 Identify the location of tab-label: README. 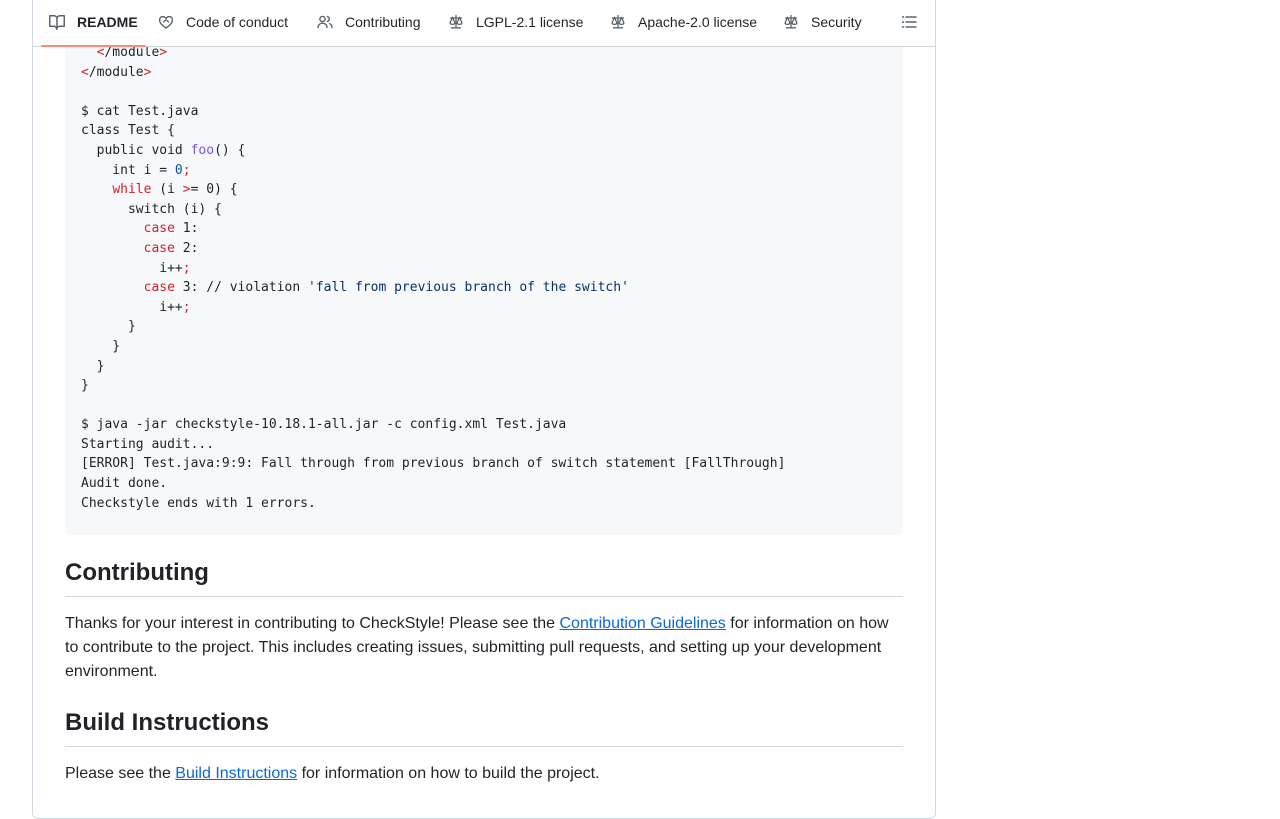
(107, 22).